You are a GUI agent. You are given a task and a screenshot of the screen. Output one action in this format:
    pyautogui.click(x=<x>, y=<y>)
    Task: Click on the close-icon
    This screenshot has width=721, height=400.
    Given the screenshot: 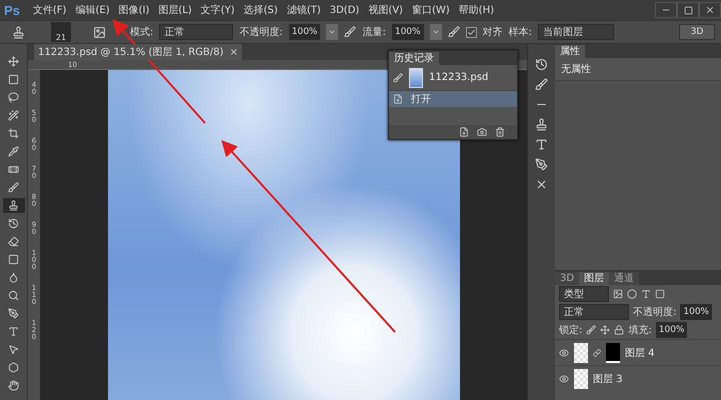 What is the action you would take?
    pyautogui.click(x=710, y=10)
    